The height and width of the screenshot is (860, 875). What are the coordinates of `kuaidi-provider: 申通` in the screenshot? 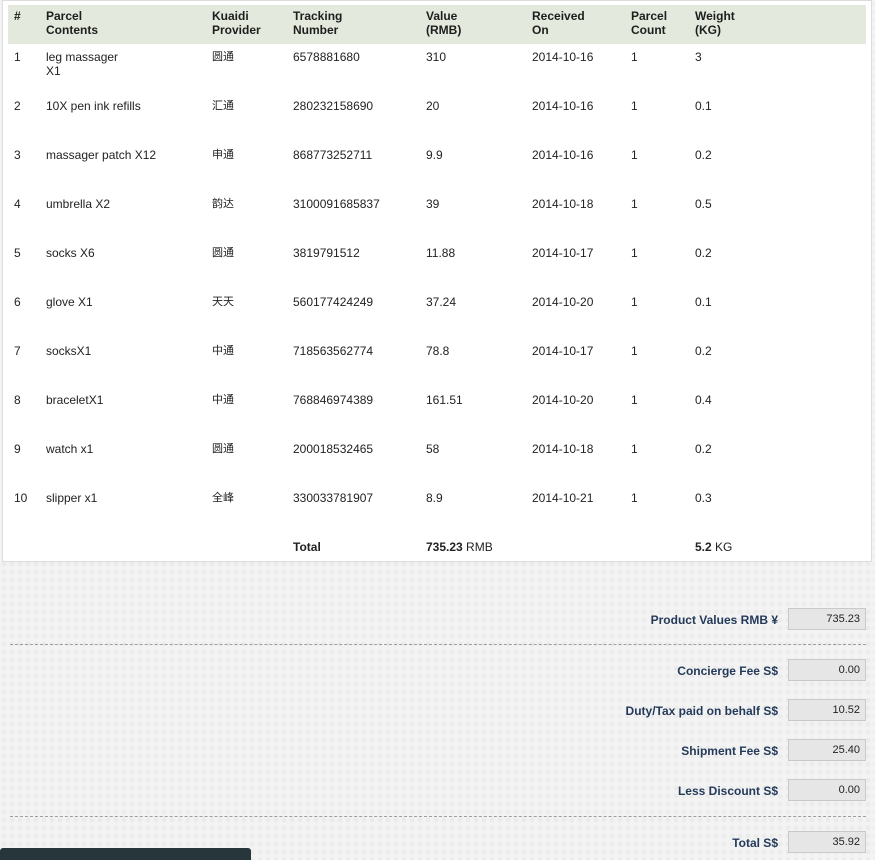 It's located at (223, 155).